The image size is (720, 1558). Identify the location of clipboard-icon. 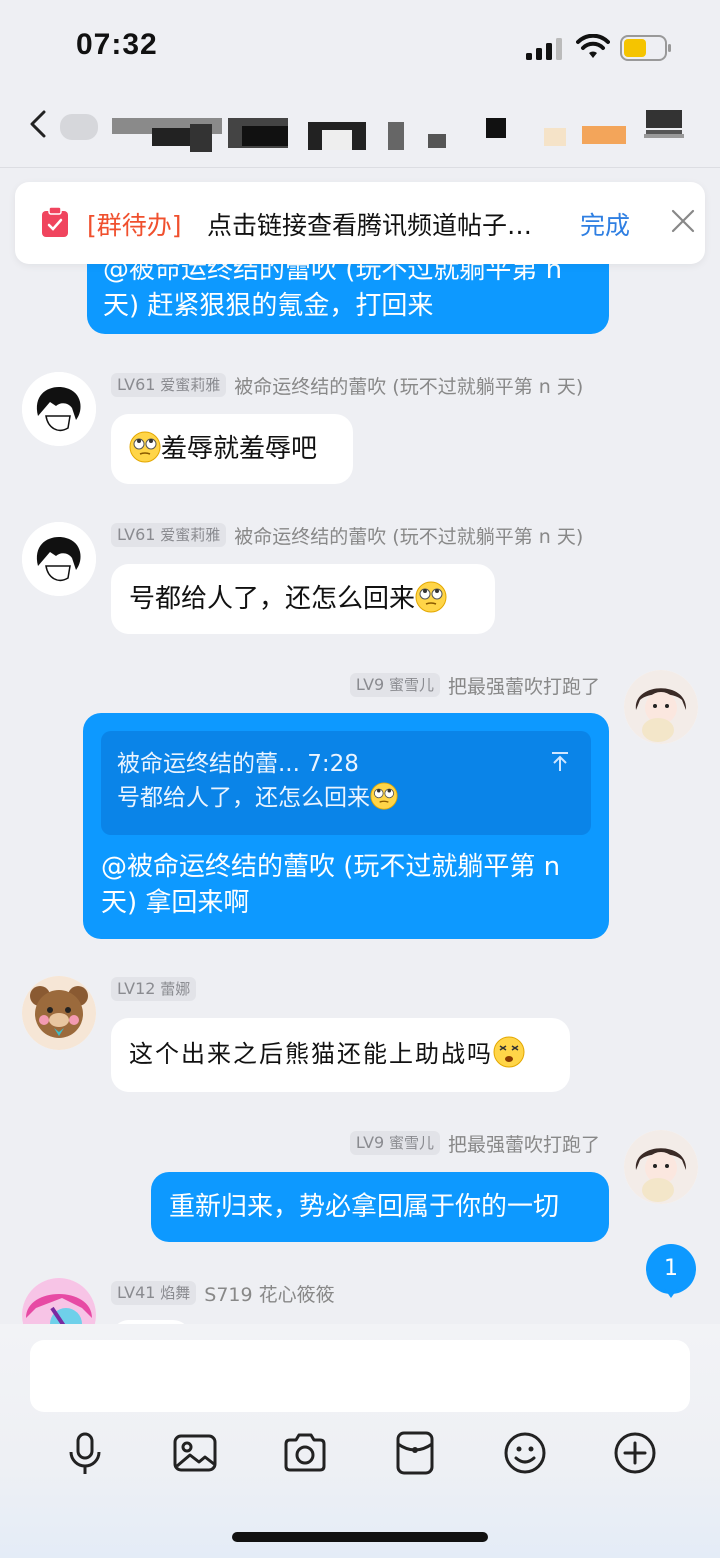
(55, 221).